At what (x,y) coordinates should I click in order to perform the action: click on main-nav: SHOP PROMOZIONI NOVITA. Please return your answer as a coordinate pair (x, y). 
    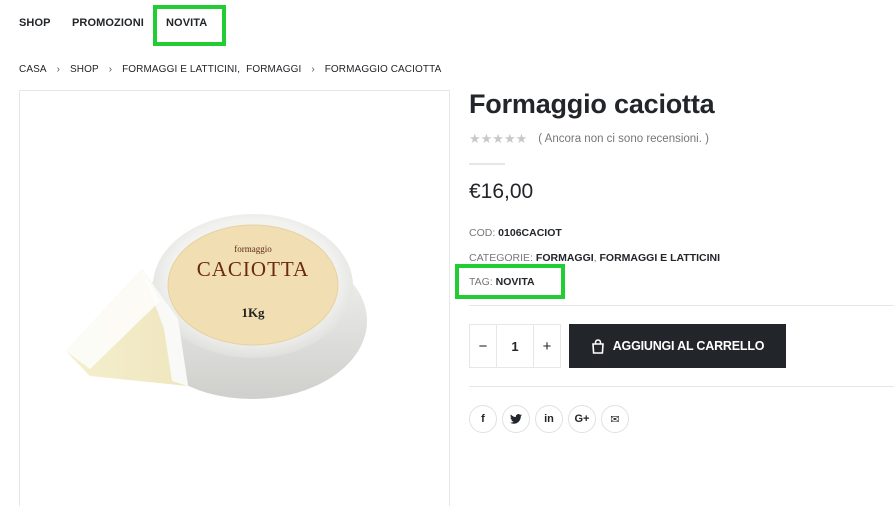
    Looking at the image, I should click on (447, 24).